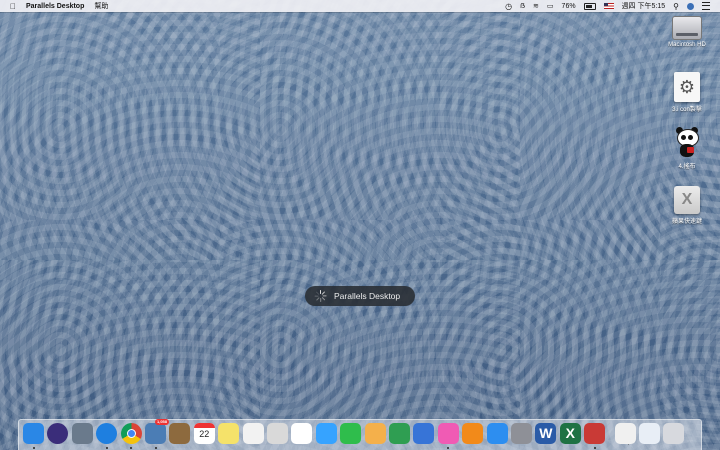 This screenshot has width=720, height=450. What do you see at coordinates (625, 433) in the screenshot?
I see `dock-app-document` at bounding box center [625, 433].